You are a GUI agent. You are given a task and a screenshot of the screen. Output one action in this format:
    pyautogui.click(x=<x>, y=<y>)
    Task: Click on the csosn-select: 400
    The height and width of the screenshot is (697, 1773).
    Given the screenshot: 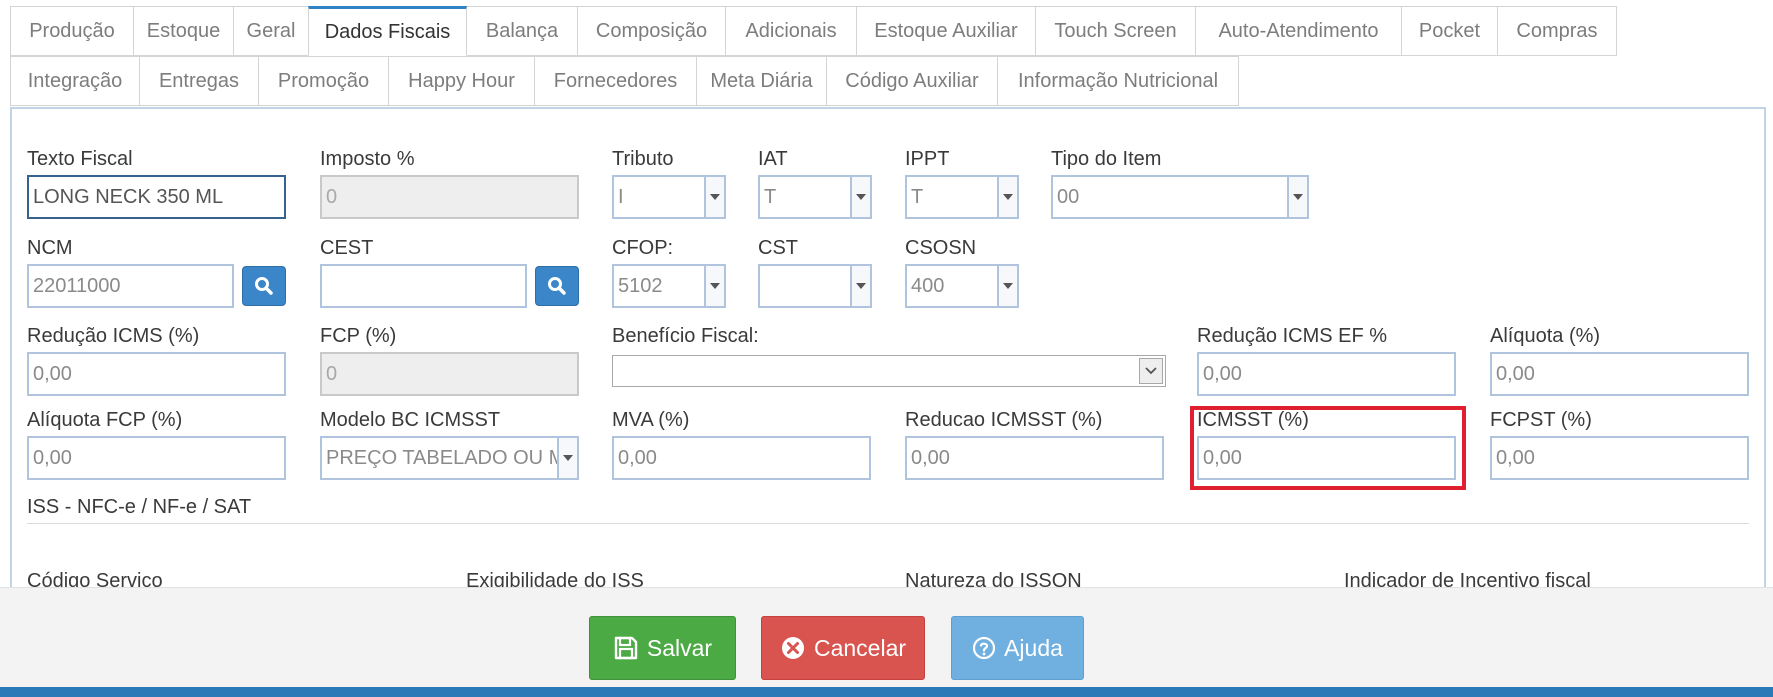 What is the action you would take?
    pyautogui.click(x=962, y=286)
    